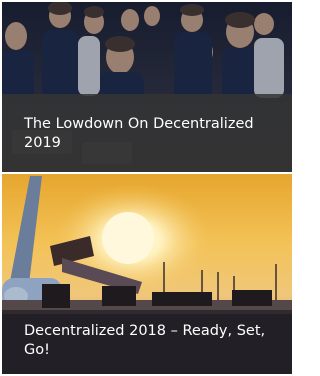 The image size is (320, 376). What do you see at coordinates (147, 341) in the screenshot?
I see `article-title: Decentralized 2018 – Ready, Set, Go!` at bounding box center [147, 341].